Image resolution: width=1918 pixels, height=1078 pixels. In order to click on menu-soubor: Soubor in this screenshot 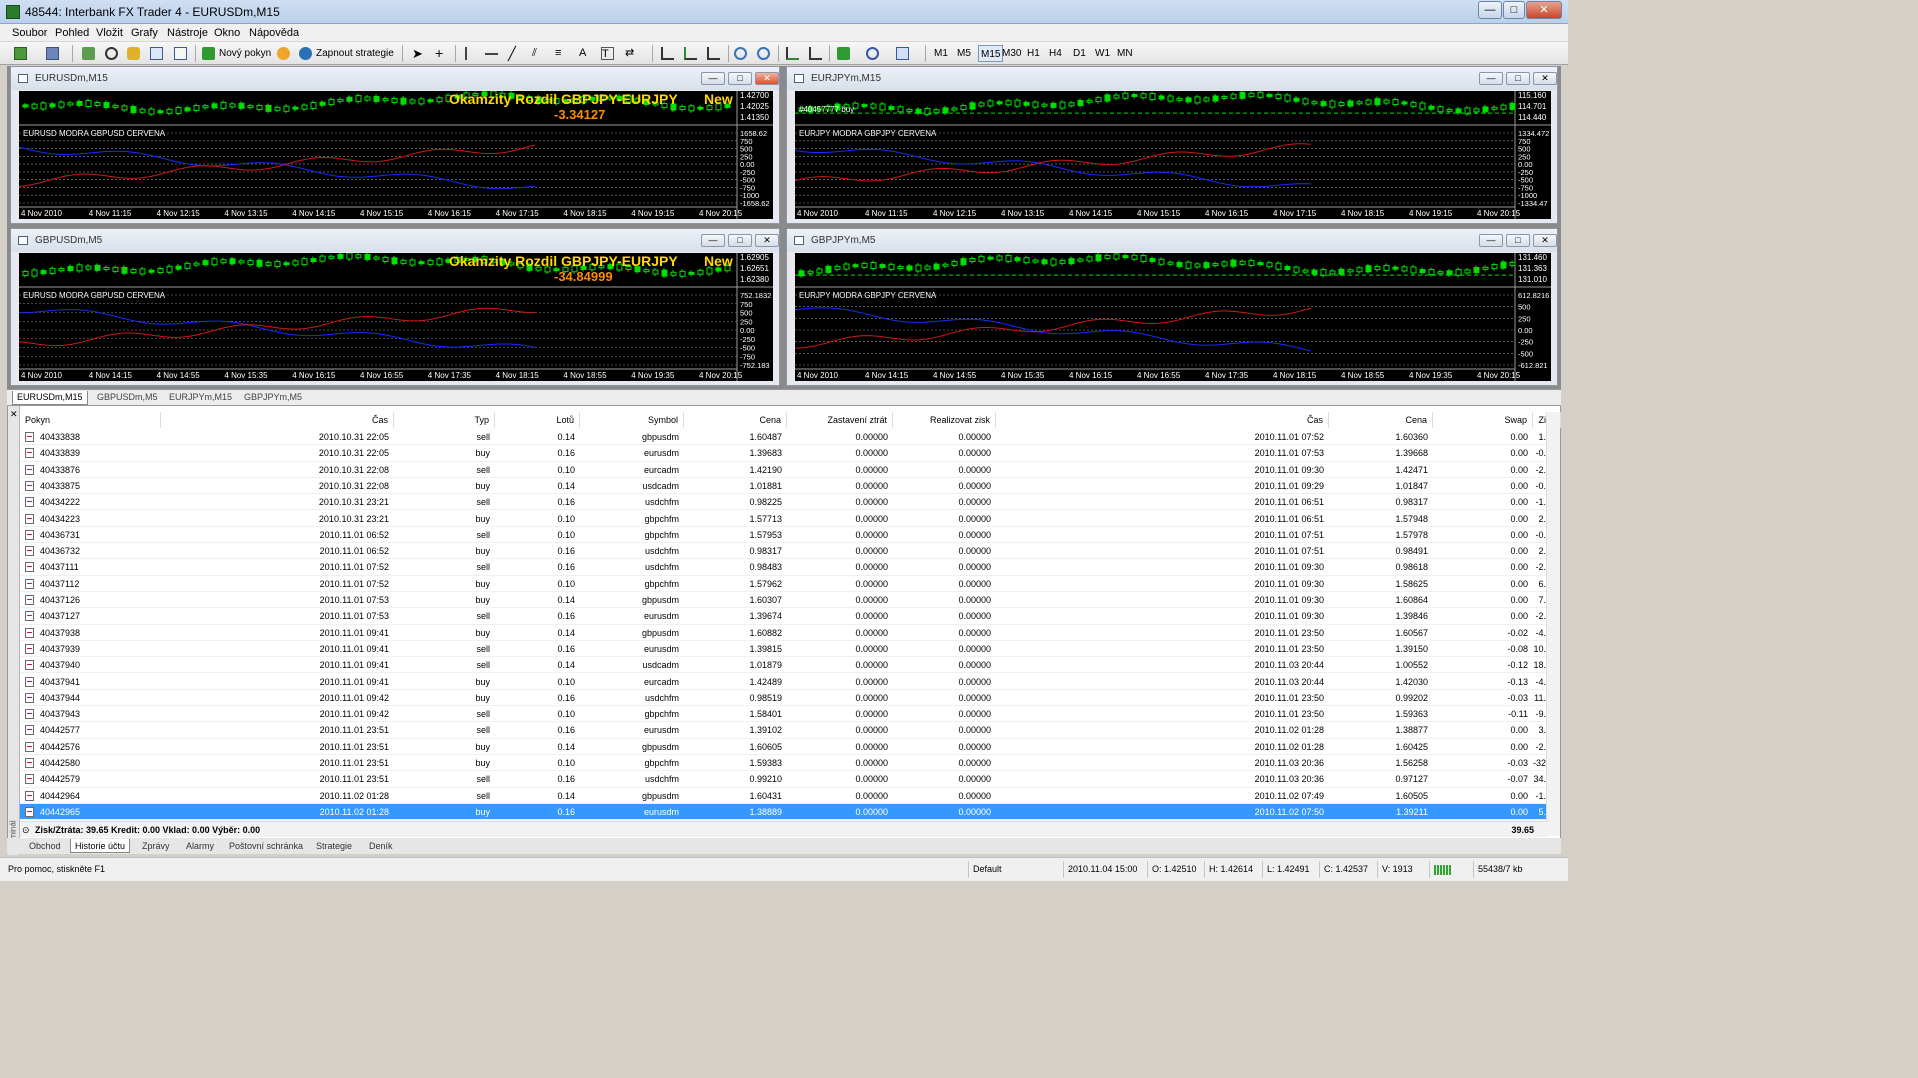, I will do `click(29, 33)`.